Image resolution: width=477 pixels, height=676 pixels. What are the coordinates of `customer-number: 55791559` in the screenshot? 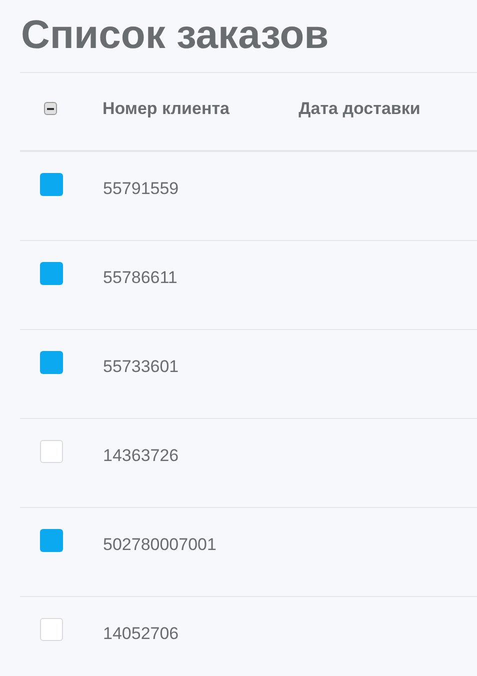 It's located at (141, 189).